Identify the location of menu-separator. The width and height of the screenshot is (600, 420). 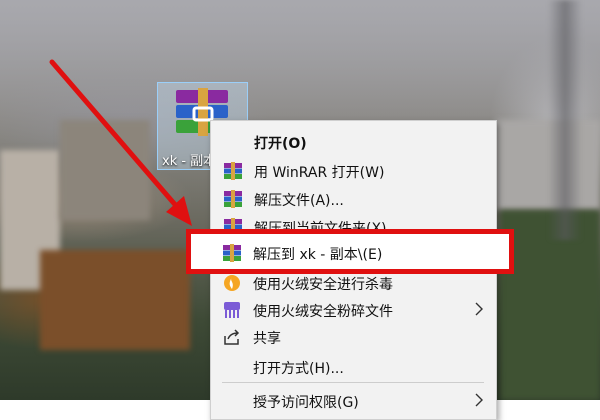
(353, 382).